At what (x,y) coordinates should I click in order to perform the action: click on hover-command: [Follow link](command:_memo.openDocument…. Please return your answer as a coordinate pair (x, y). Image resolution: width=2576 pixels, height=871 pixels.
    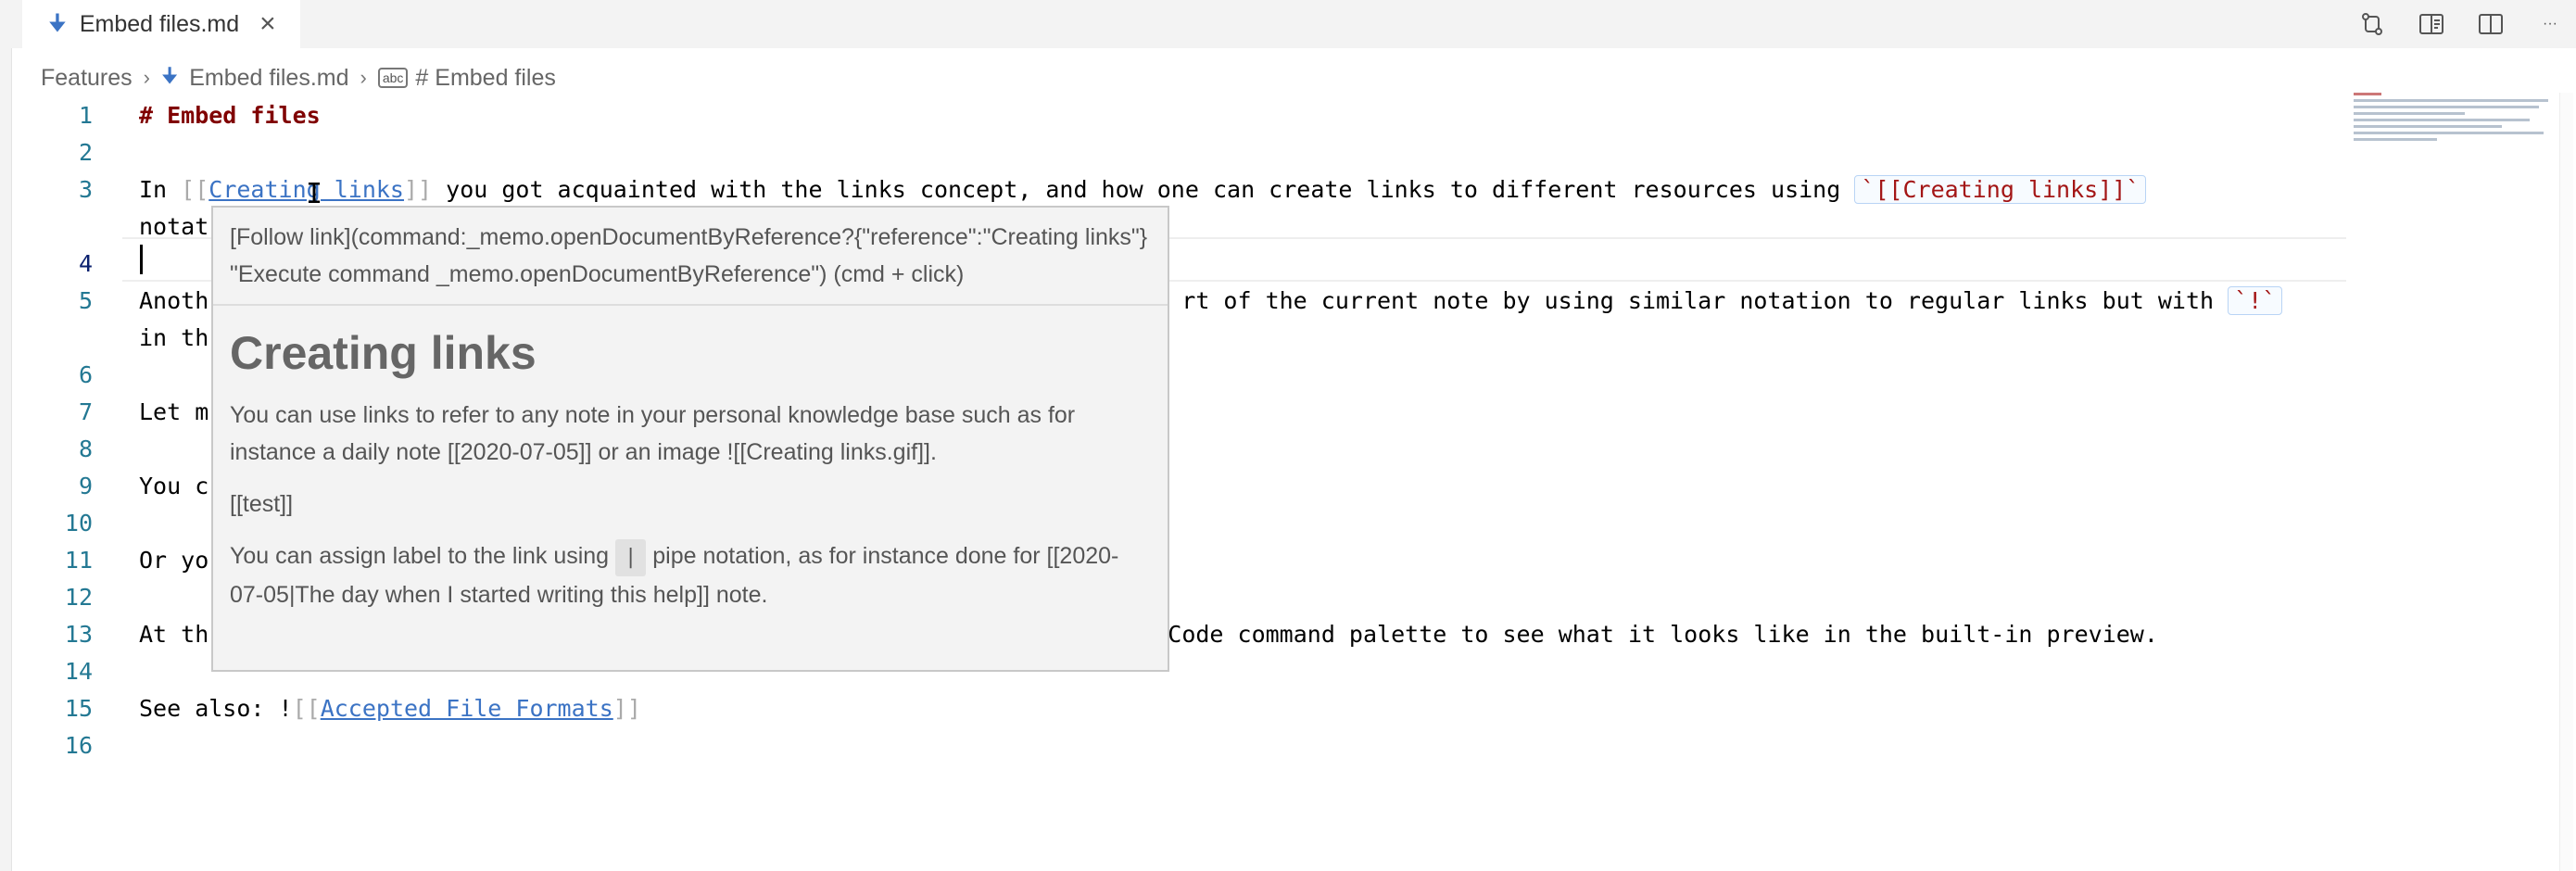
    Looking at the image, I should click on (690, 257).